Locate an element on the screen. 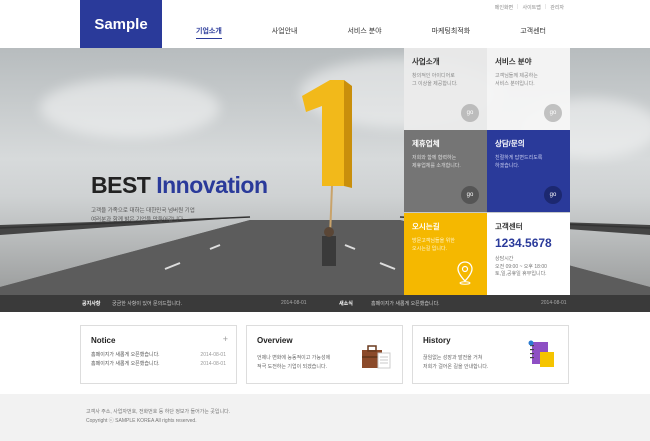 This screenshot has height=441, width=650. number-one-sculpture is located at coordinates (327, 173).